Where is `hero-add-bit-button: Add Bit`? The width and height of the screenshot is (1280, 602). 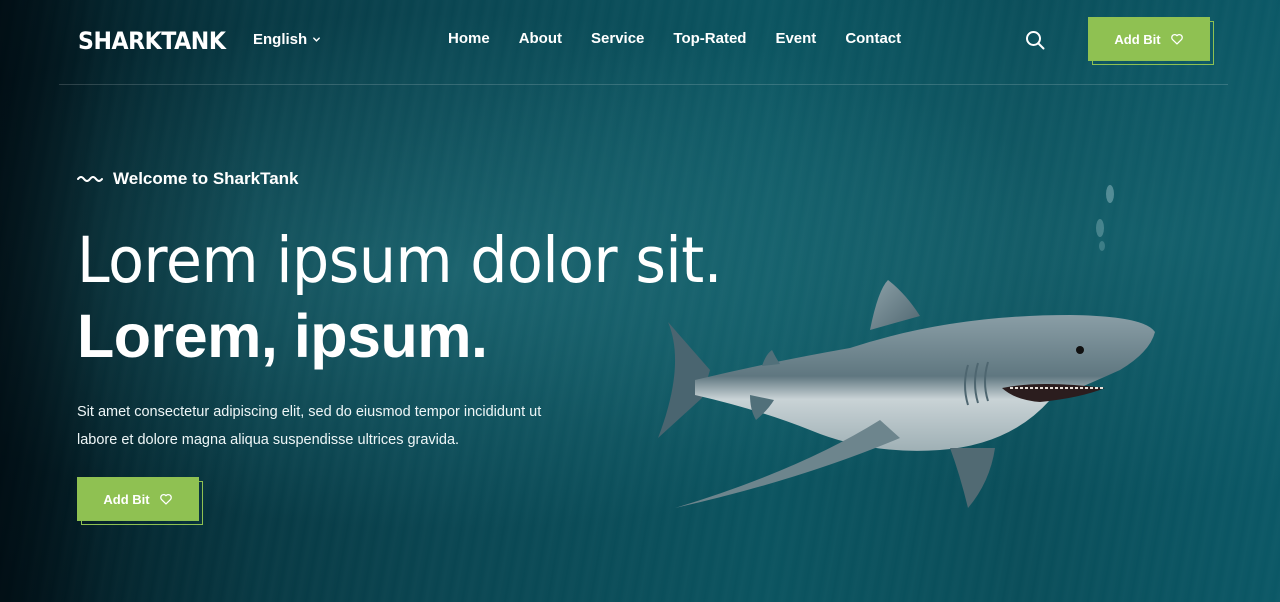 hero-add-bit-button: Add Bit is located at coordinates (138, 499).